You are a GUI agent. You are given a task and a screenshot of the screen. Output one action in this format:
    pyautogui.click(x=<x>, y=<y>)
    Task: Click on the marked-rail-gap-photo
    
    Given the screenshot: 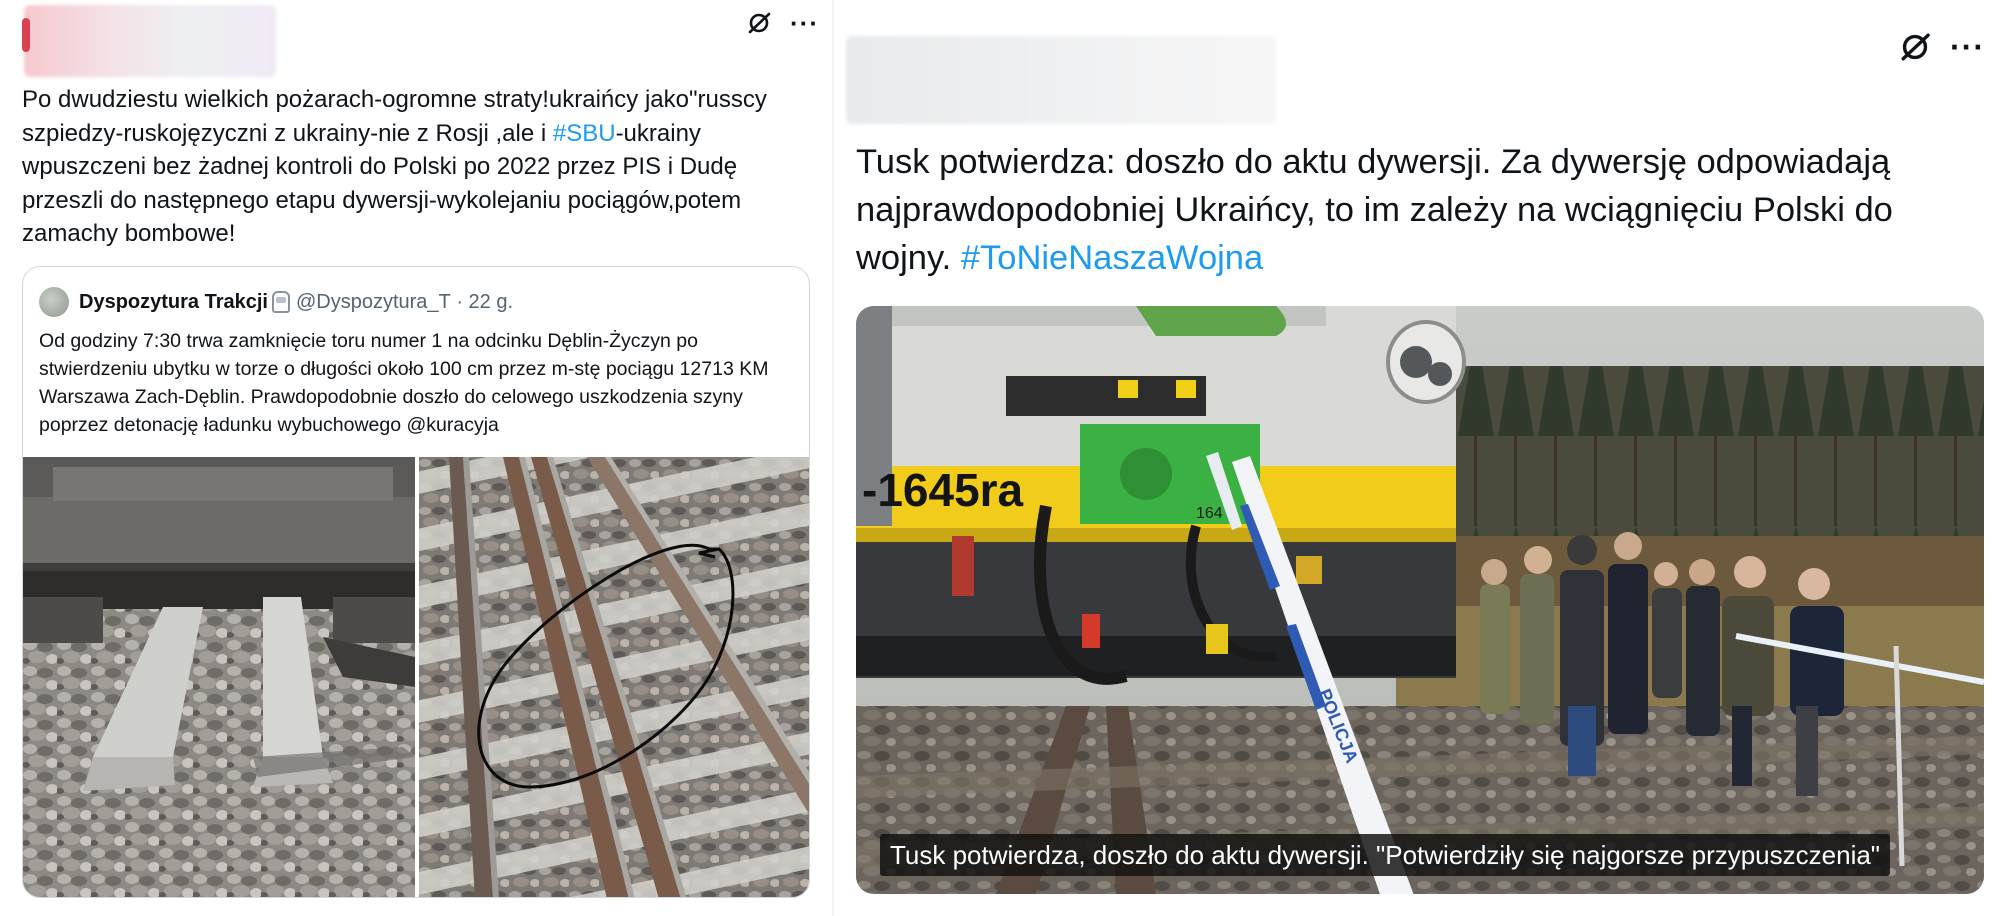 What is the action you would take?
    pyautogui.click(x=614, y=677)
    